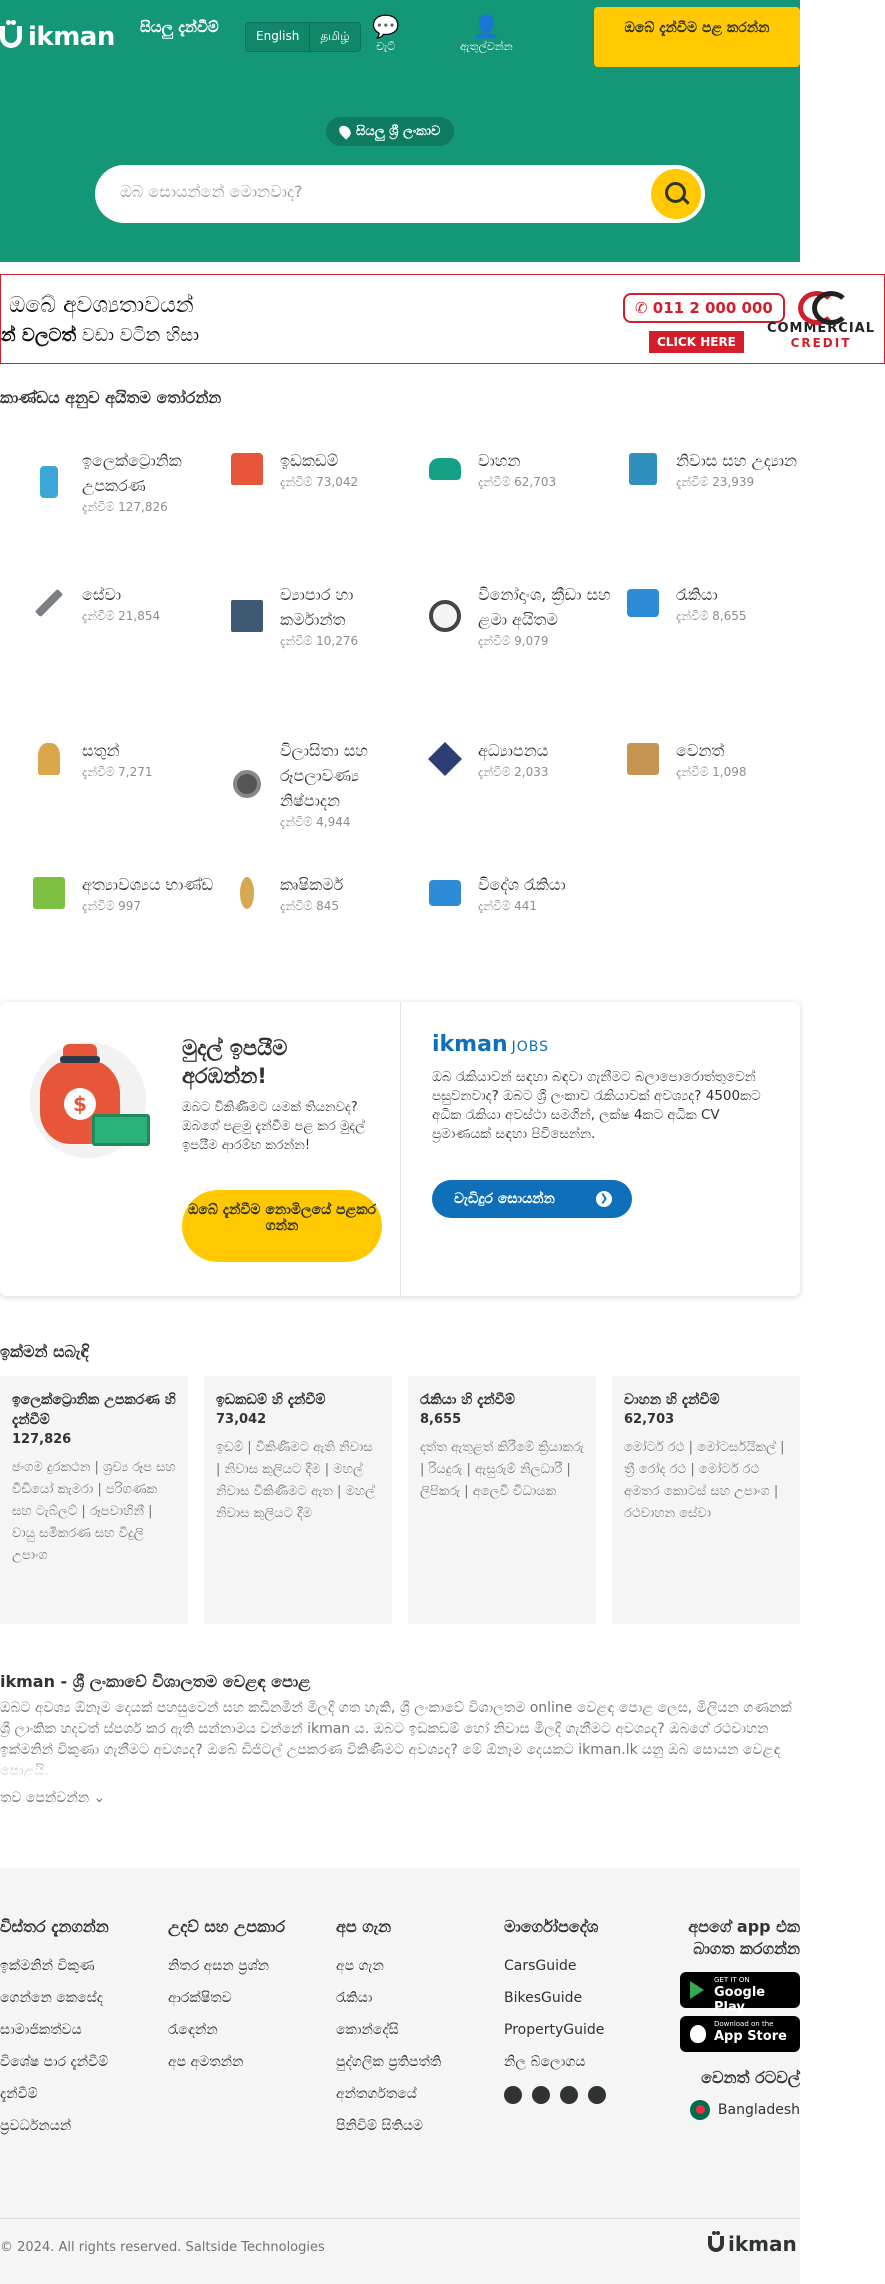 This screenshot has width=885, height=2284. What do you see at coordinates (740, 2034) in the screenshot?
I see `app-store-button: Download on the App Store` at bounding box center [740, 2034].